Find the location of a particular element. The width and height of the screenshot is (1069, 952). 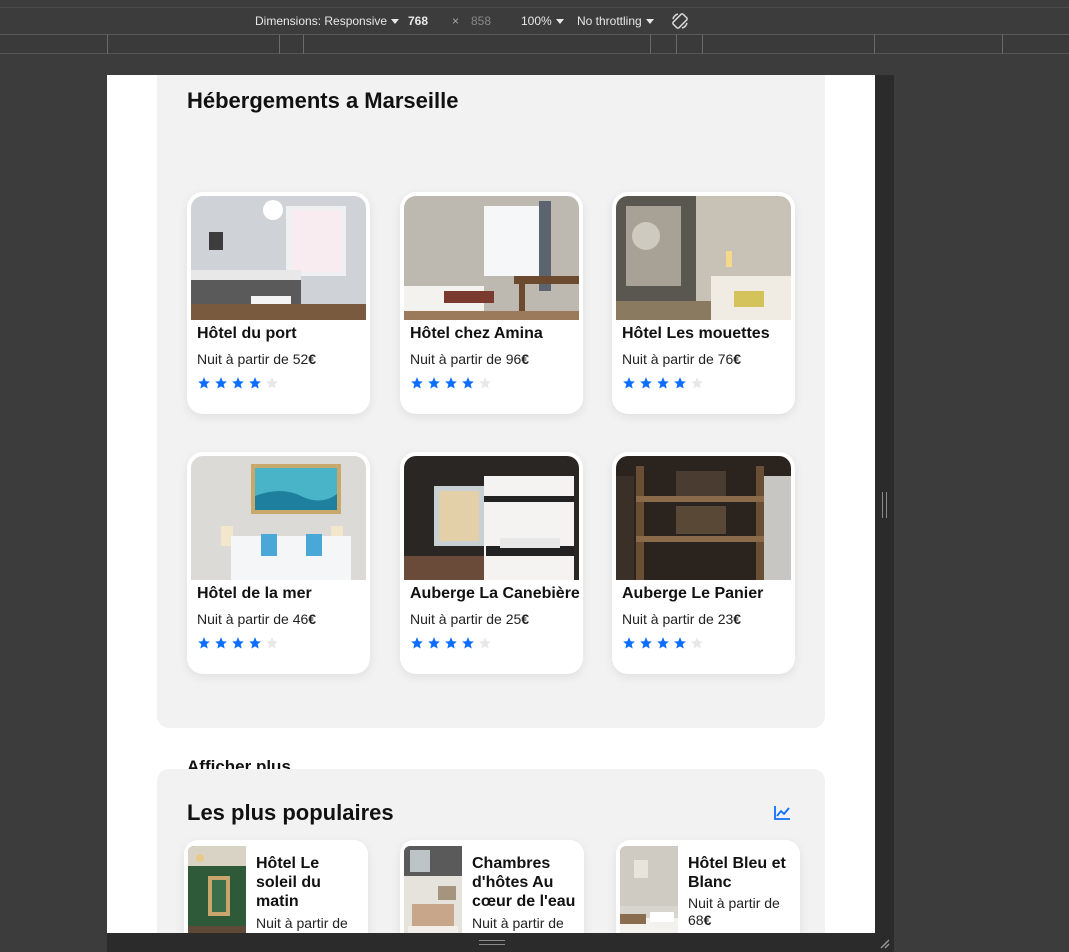

dimensions-dropdown: Dimensions: Responsive is located at coordinates (327, 21).